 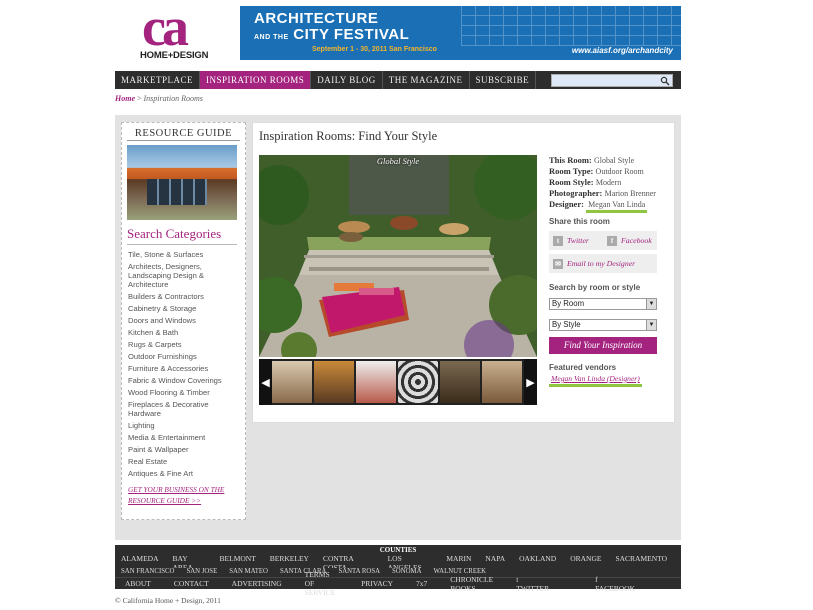 I want to click on copyright: © California Home + Design, 2011, so click(x=168, y=600).